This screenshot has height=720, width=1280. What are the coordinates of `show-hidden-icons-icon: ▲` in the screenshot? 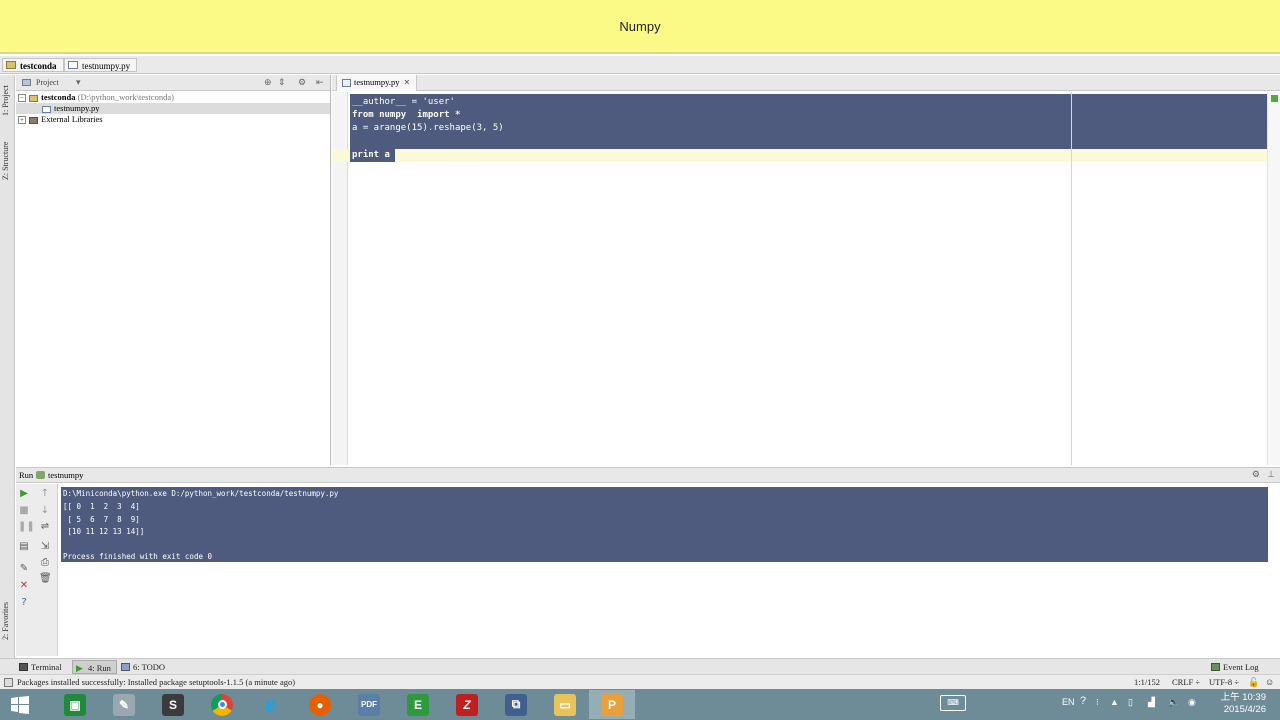 It's located at (1114, 702).